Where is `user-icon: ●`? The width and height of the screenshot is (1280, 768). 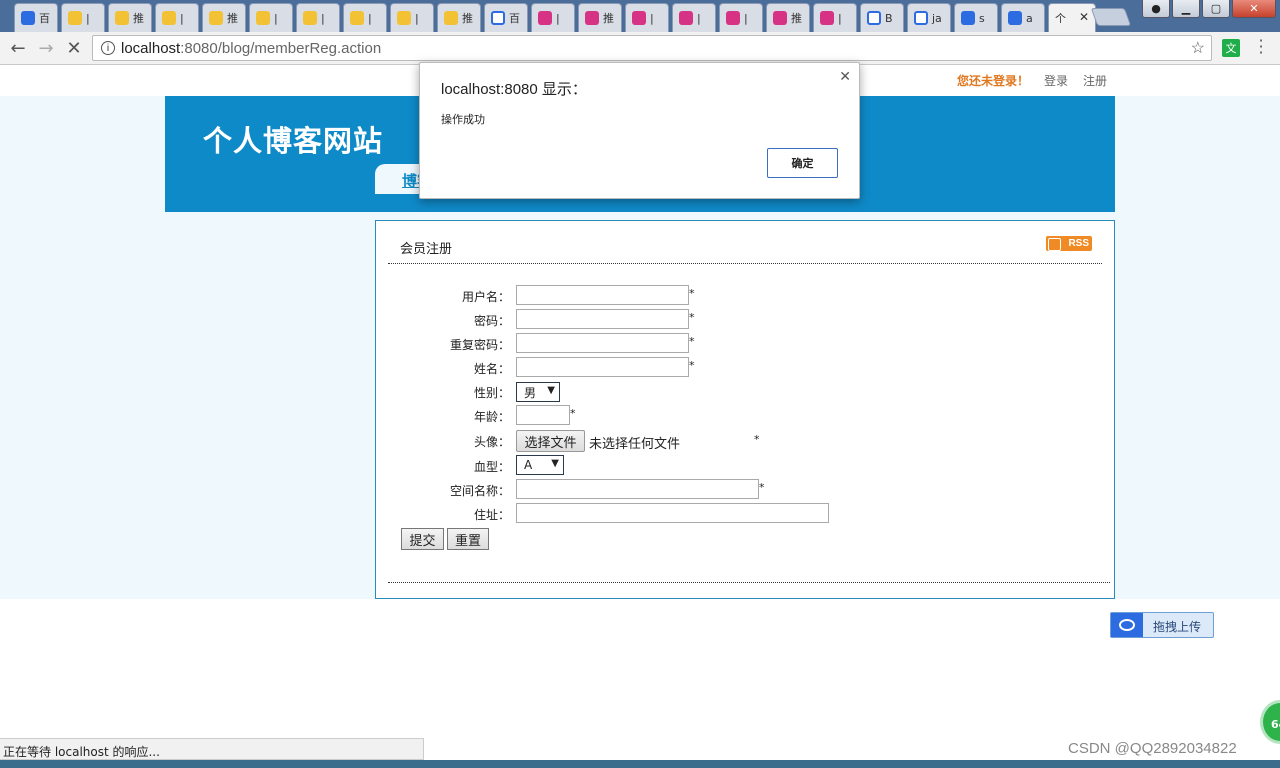
user-icon: ● is located at coordinates (1156, 9).